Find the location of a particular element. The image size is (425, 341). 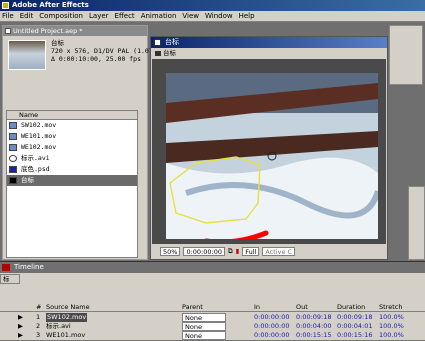

layer-duration: 0:00:09:18 is located at coordinates (355, 317).